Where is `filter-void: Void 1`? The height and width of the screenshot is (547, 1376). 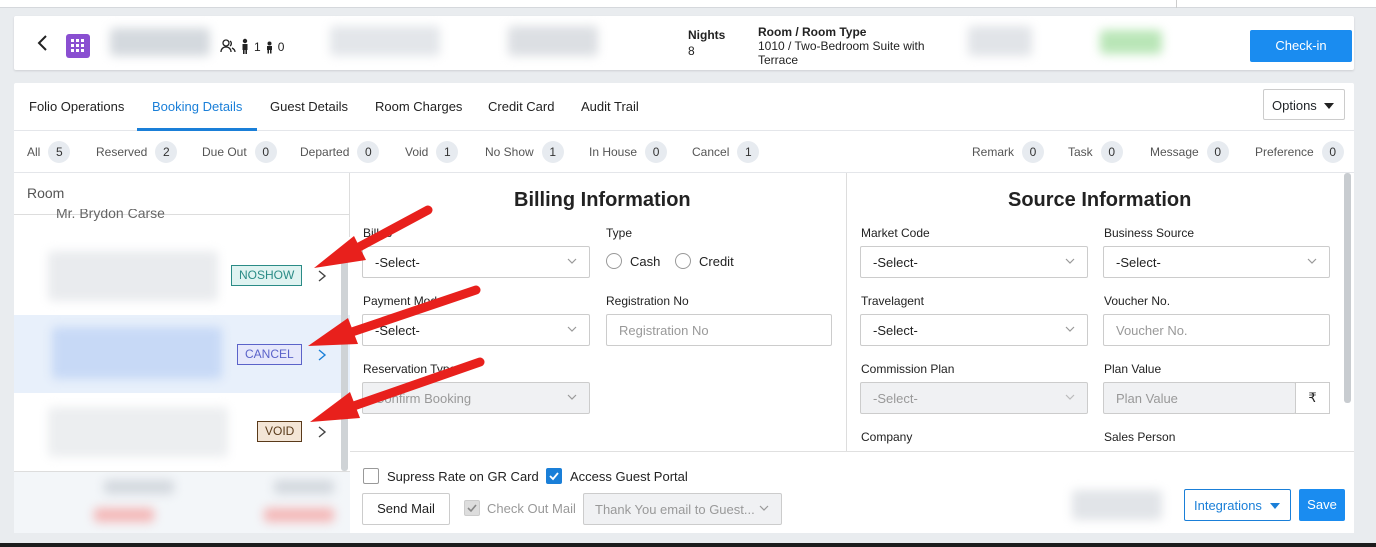 filter-void: Void 1 is located at coordinates (432, 152).